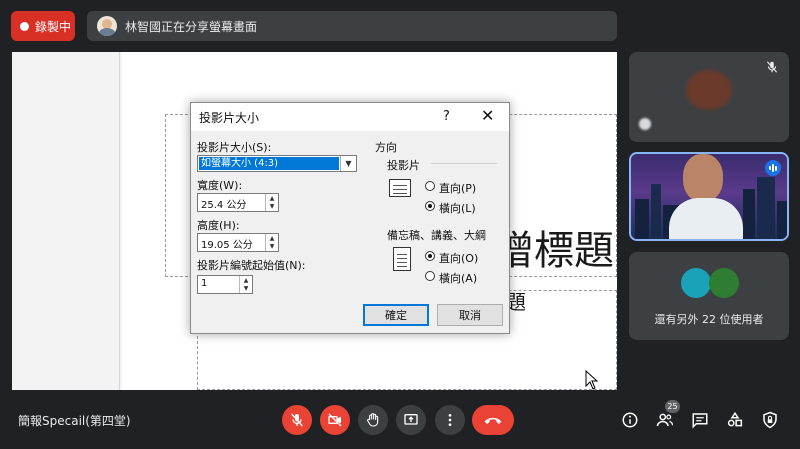 This screenshot has width=800, height=449. I want to click on raise-hand-button, so click(373, 420).